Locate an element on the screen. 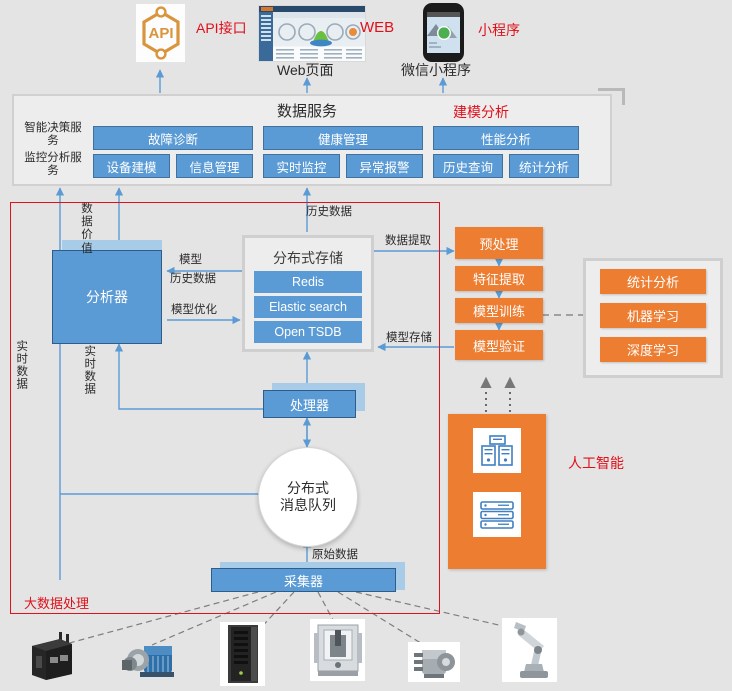 This screenshot has height=691, width=732. ai-step-feature-extract: 特征提取 is located at coordinates (499, 278).